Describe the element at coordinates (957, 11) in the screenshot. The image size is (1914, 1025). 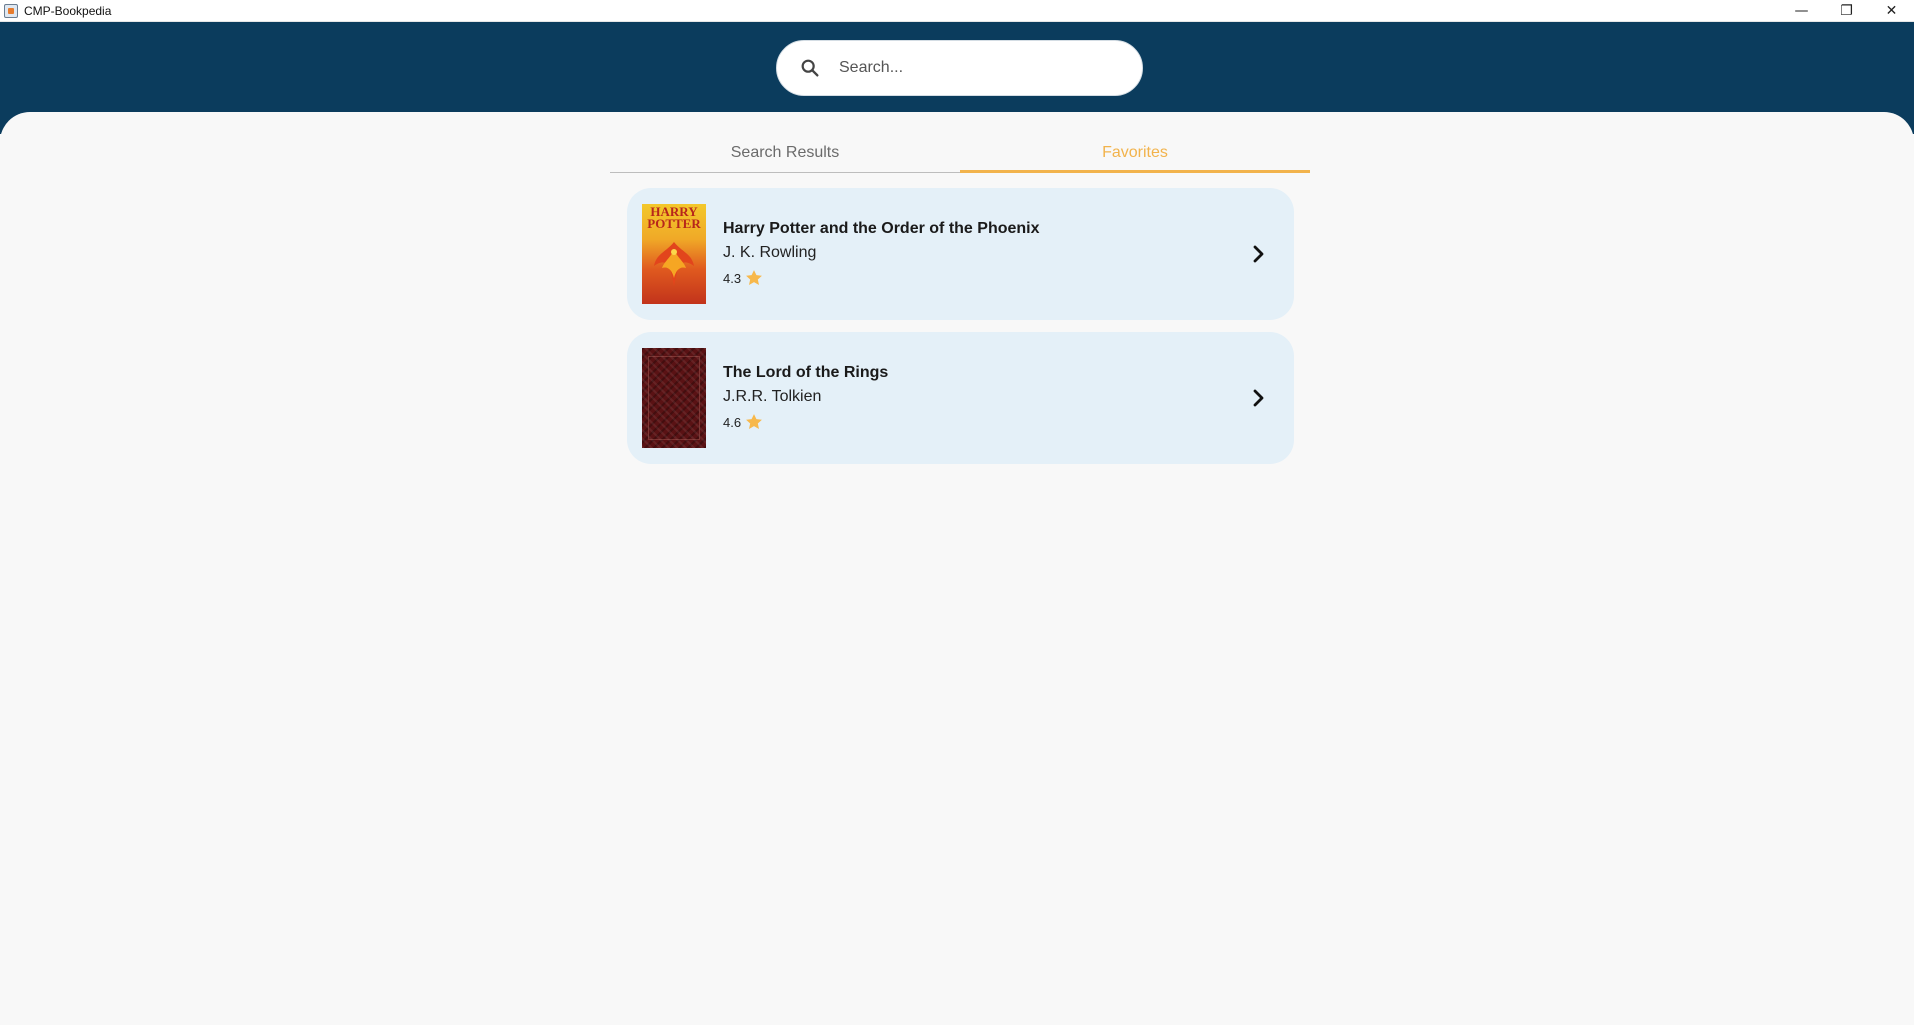
I see `window-titlebar: CMP-Bookpedia — ❐ ✕` at that location.